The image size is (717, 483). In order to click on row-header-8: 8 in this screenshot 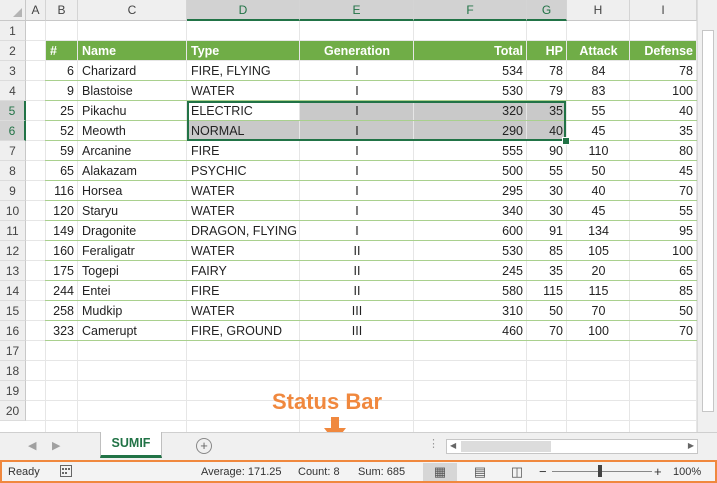, I will do `click(13, 171)`.